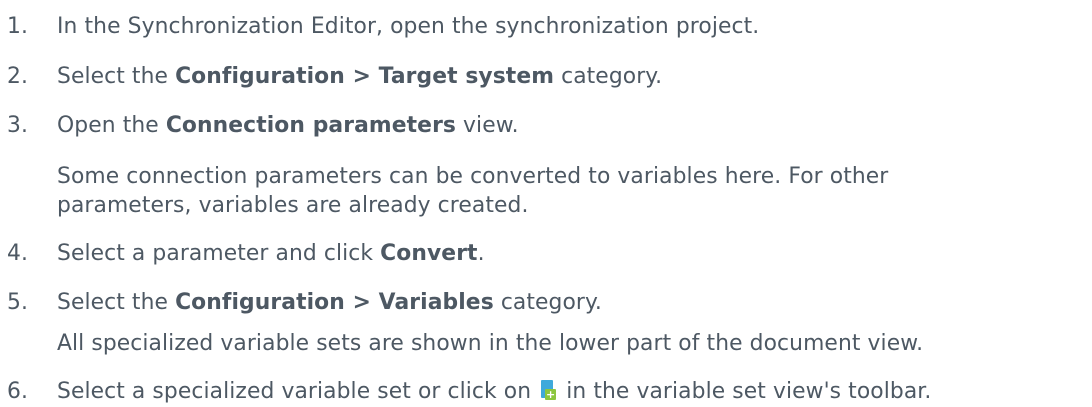  I want to click on step-number: 6., so click(18, 391).